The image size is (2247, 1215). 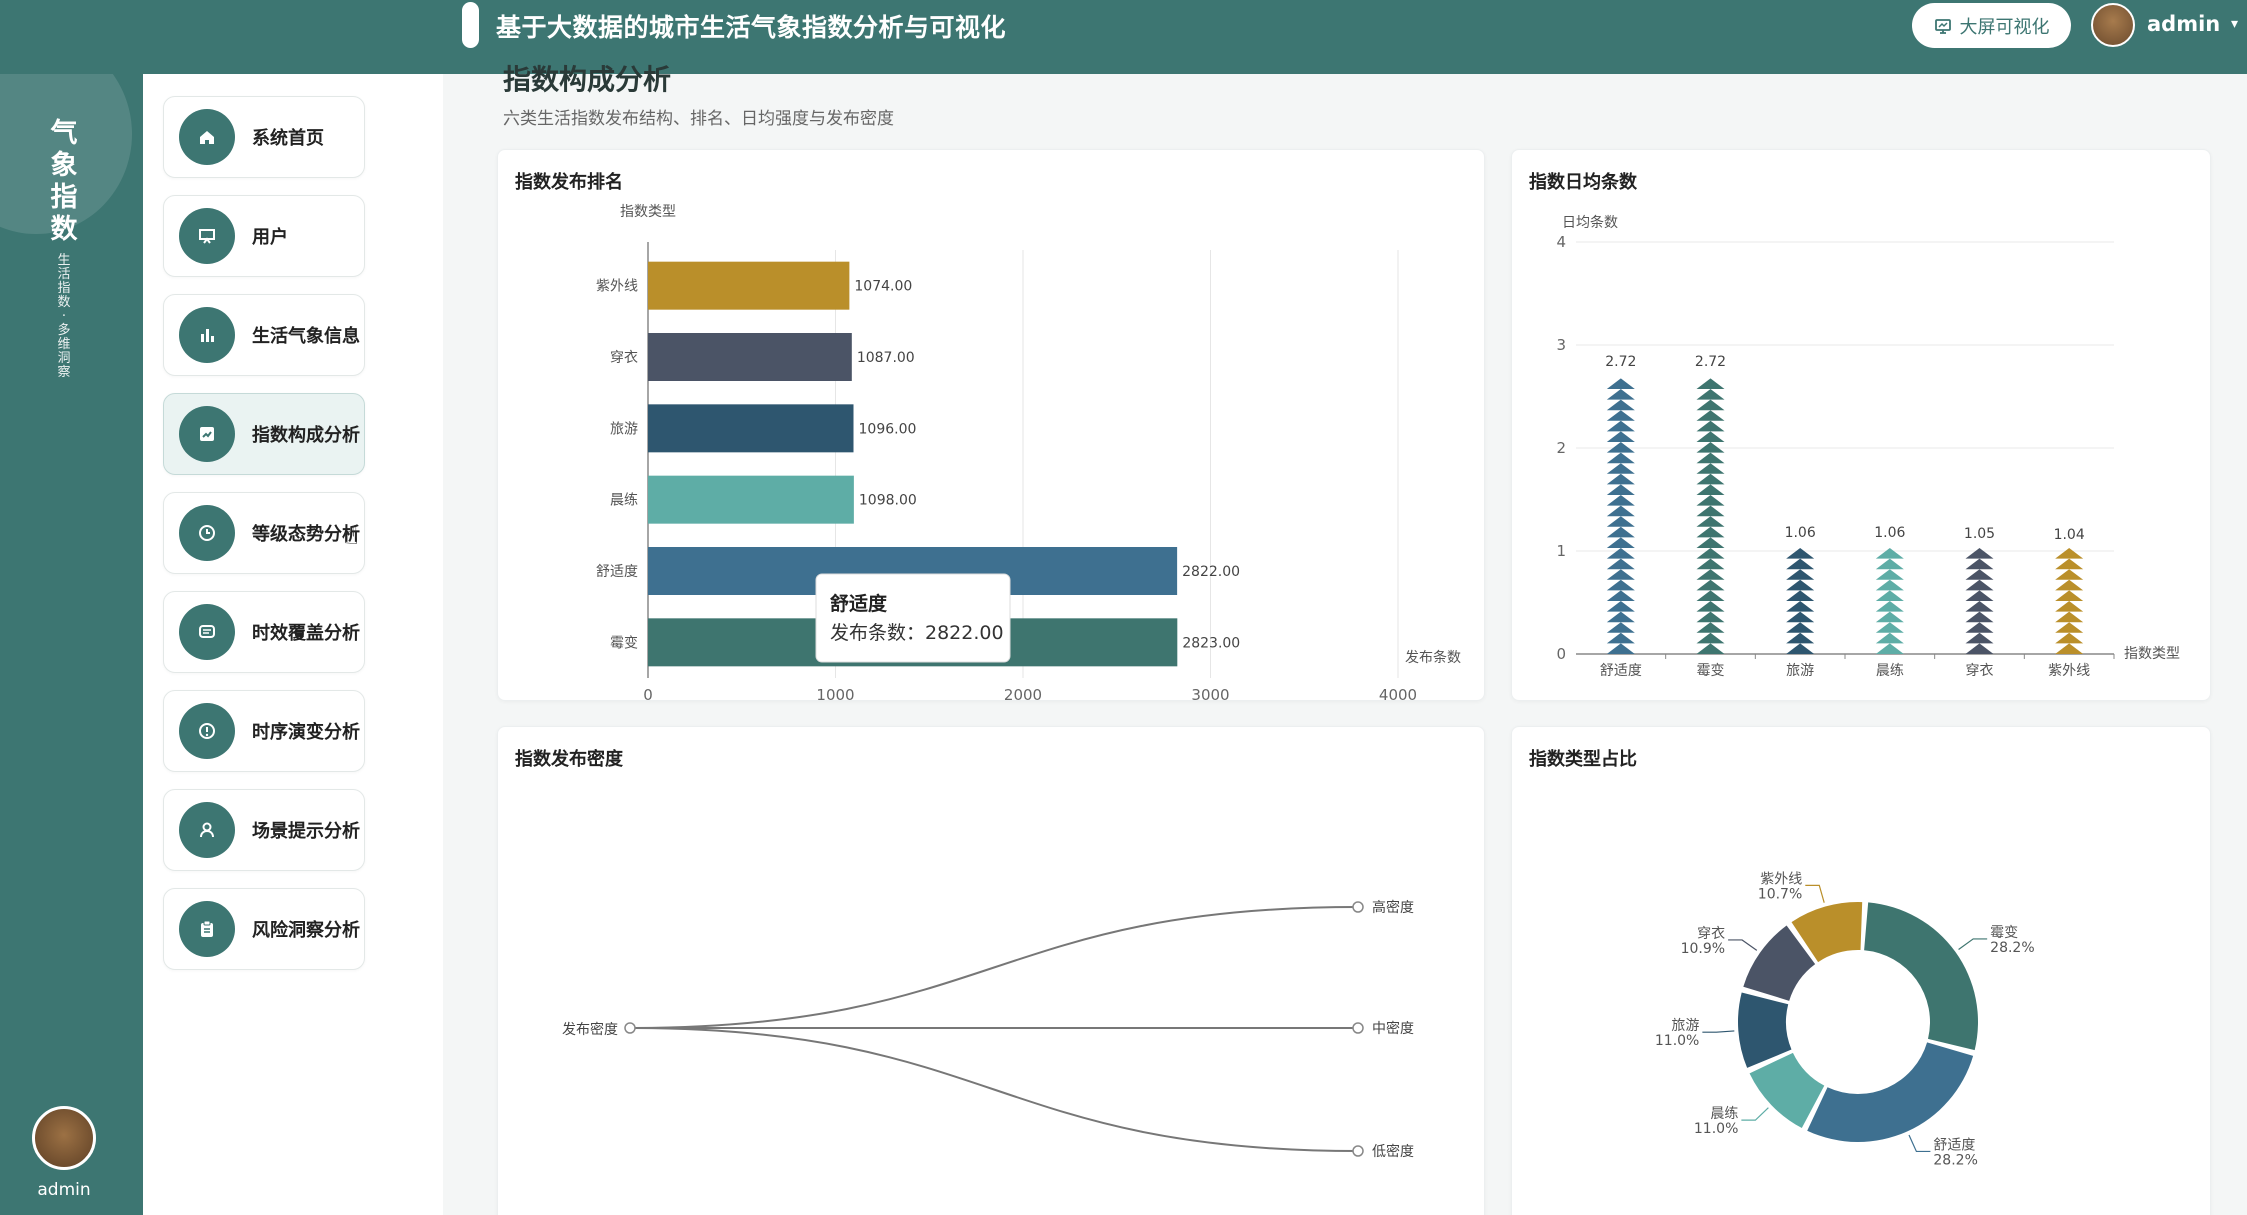 What do you see at coordinates (264, 929) in the screenshot?
I see `sidebar-item-8: 风险洞察分析` at bounding box center [264, 929].